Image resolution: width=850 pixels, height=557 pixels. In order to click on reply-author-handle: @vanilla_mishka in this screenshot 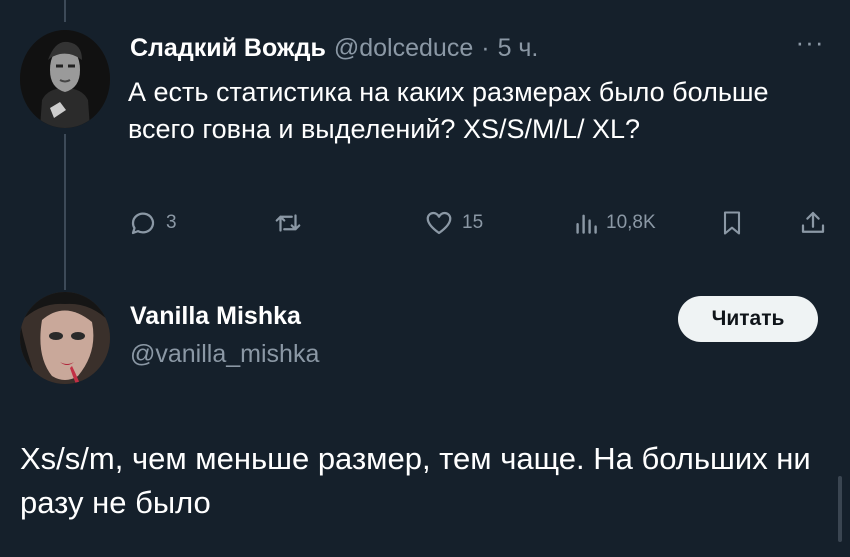, I will do `click(224, 354)`.